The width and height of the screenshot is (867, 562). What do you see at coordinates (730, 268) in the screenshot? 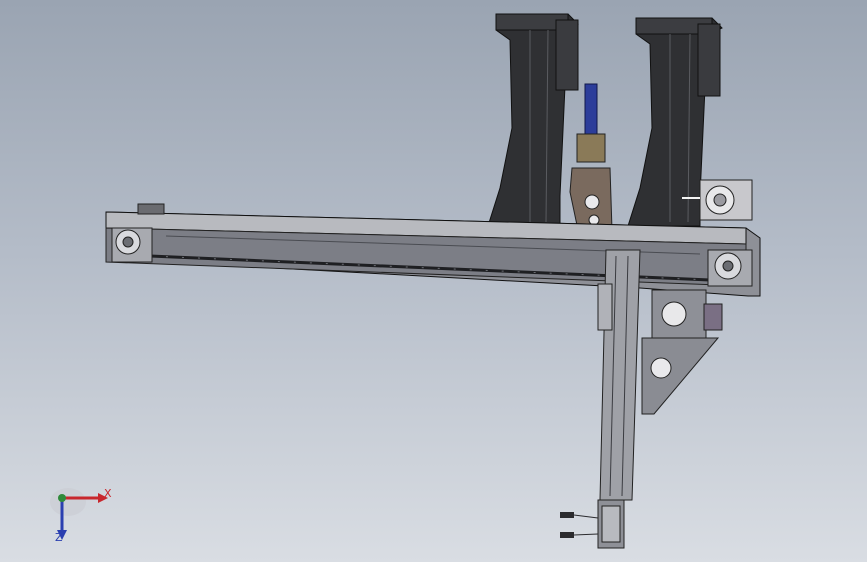
I see `right-pulley` at bounding box center [730, 268].